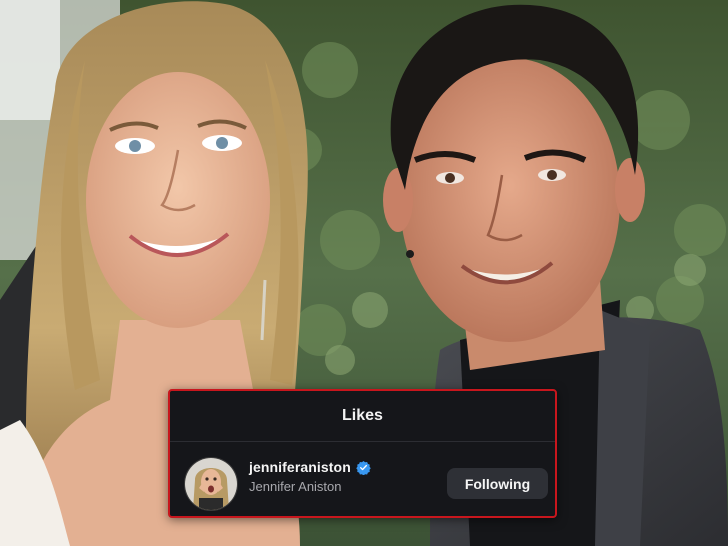  Describe the element at coordinates (300, 467) in the screenshot. I see `username: jenniferaniston` at that location.